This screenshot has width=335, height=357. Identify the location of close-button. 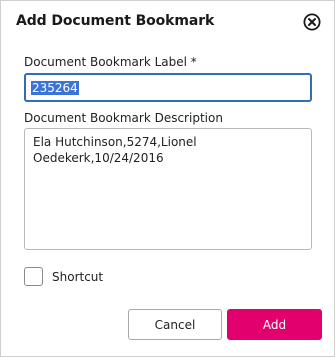
(312, 22).